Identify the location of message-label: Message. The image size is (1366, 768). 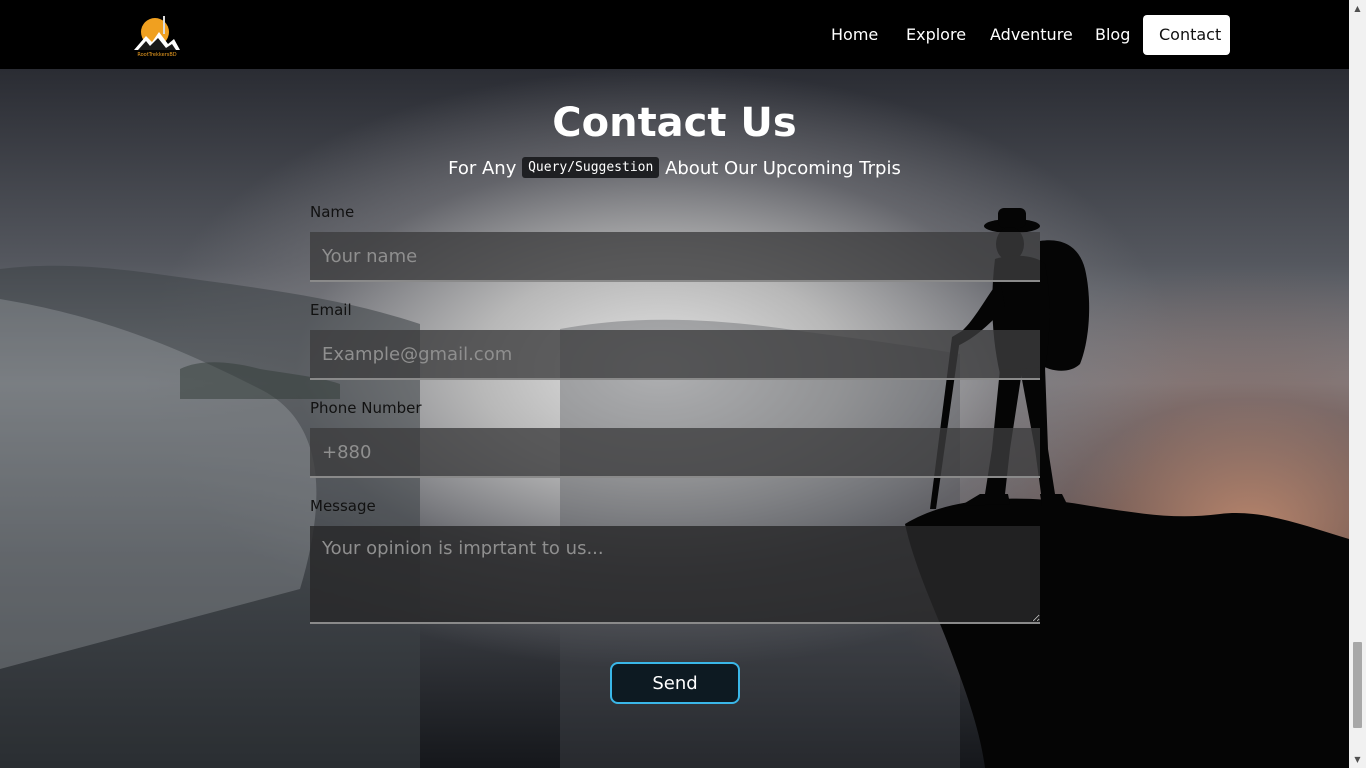
(343, 506).